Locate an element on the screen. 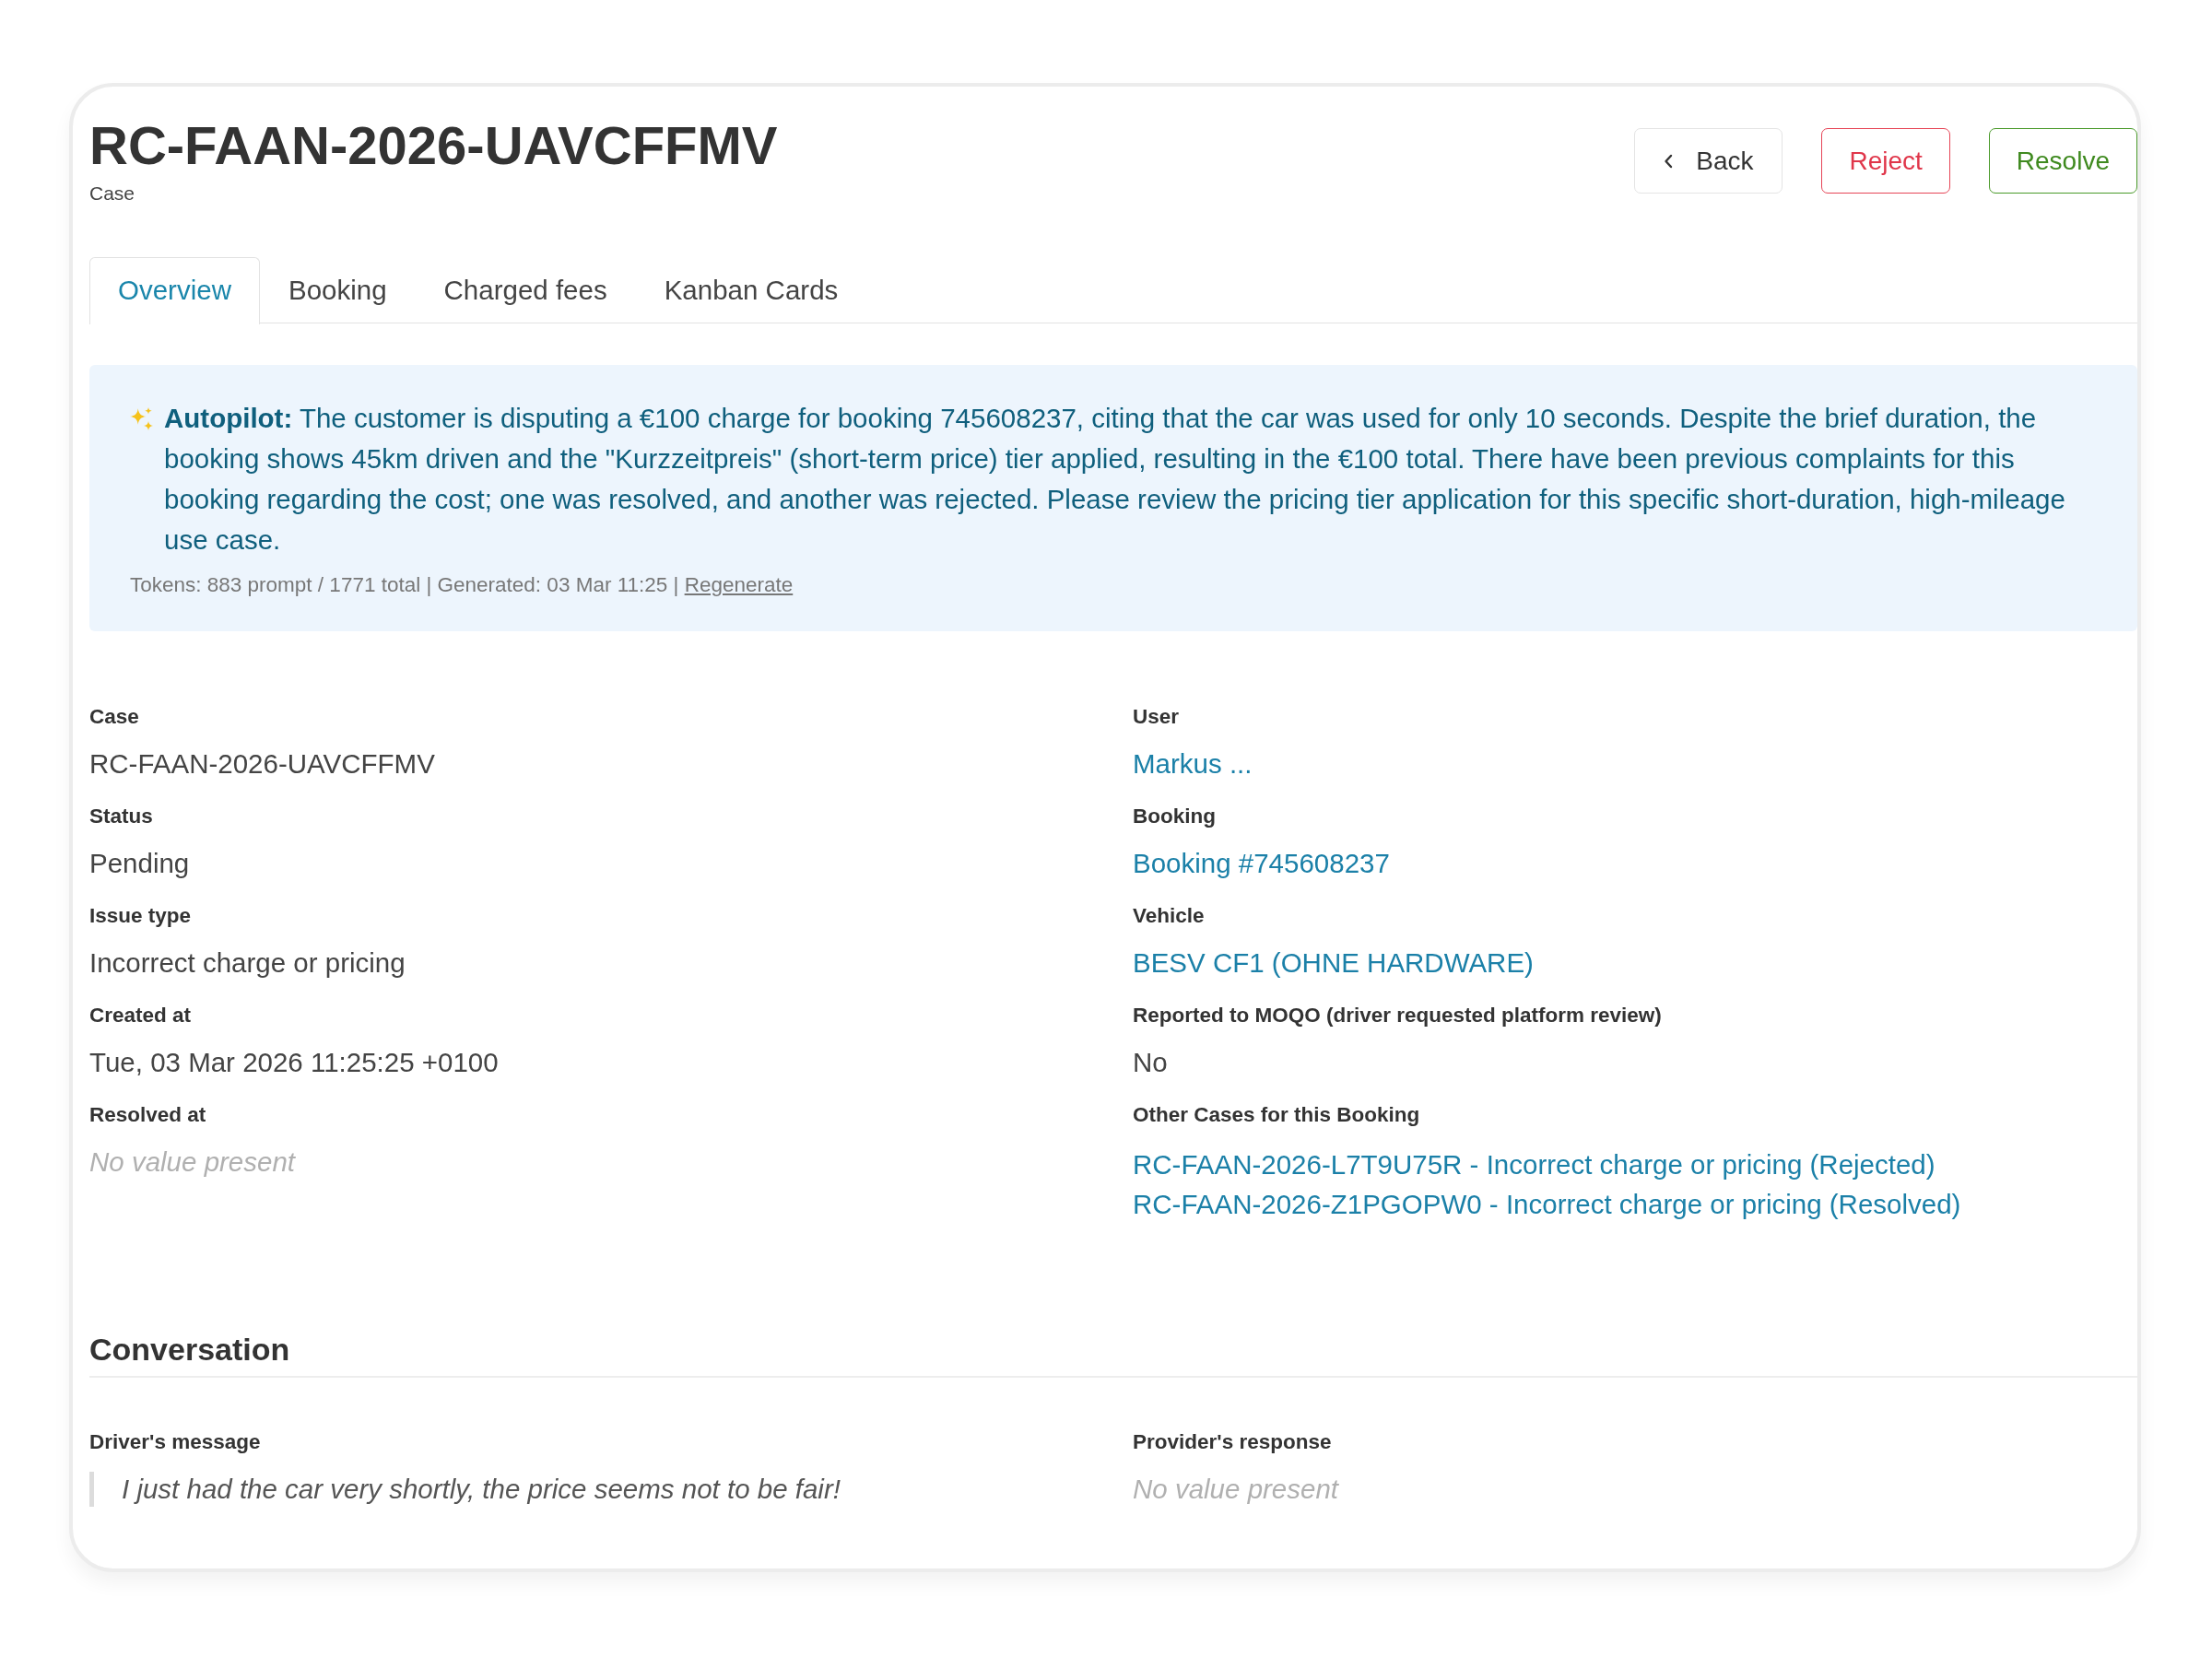 This screenshot has width=2212, height=1680. autopilot-summary: Autopilot: The customer is disputing a €100 charge for booking 745608237, citing that the car was used for only 10 seconds. Despite the brief duration, the booking shows 45km driven and the "Kurzzeitpreis" (short-term price) tier applied, resulting in the €100 total. There have been previous complaints for this booking regarding the cost; one was resolved, and another was rejected. Please review the pricing tier application for this specific short-duration, high-mileage use case. is located at coordinates (1115, 479).